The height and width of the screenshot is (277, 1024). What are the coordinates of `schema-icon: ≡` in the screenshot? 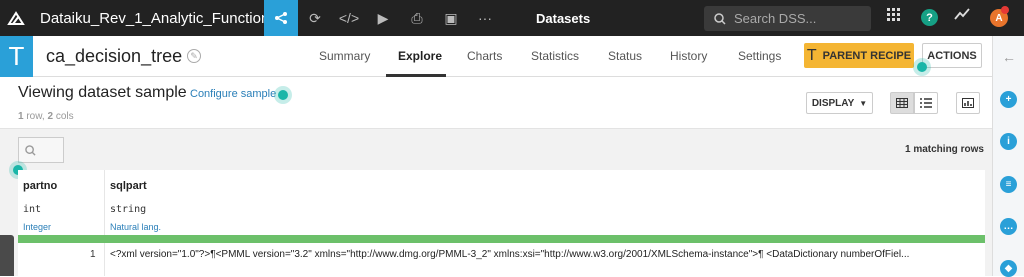 It's located at (1008, 184).